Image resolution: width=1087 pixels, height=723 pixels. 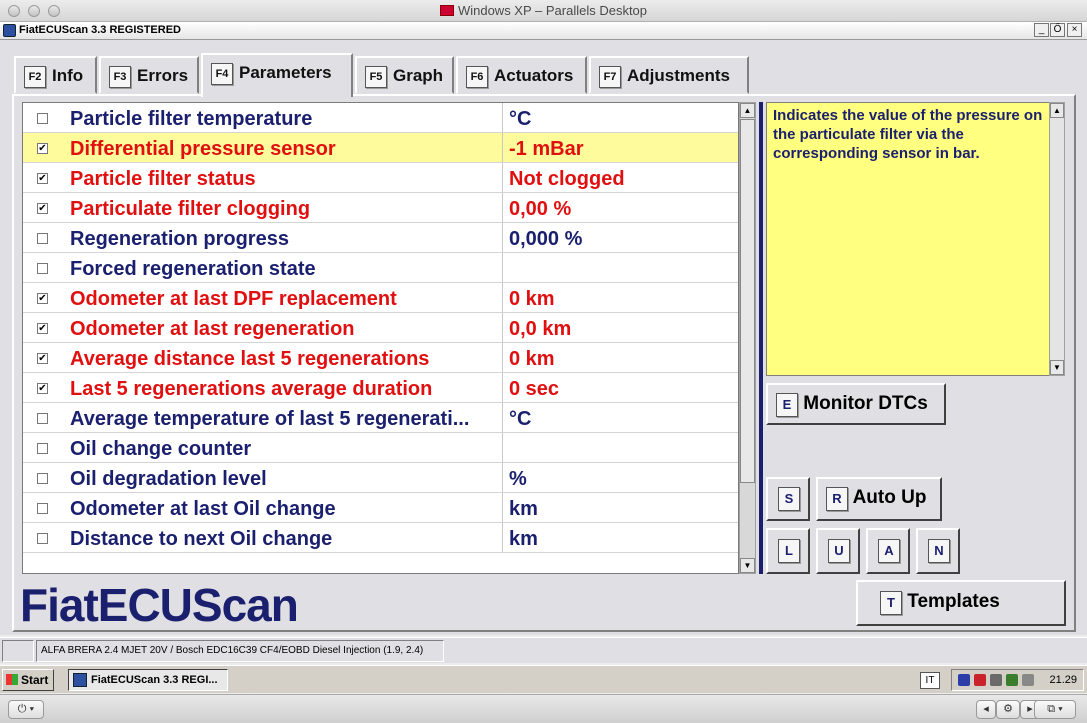 What do you see at coordinates (191, 119) in the screenshot?
I see `parameter-name: Particle filter temperature` at bounding box center [191, 119].